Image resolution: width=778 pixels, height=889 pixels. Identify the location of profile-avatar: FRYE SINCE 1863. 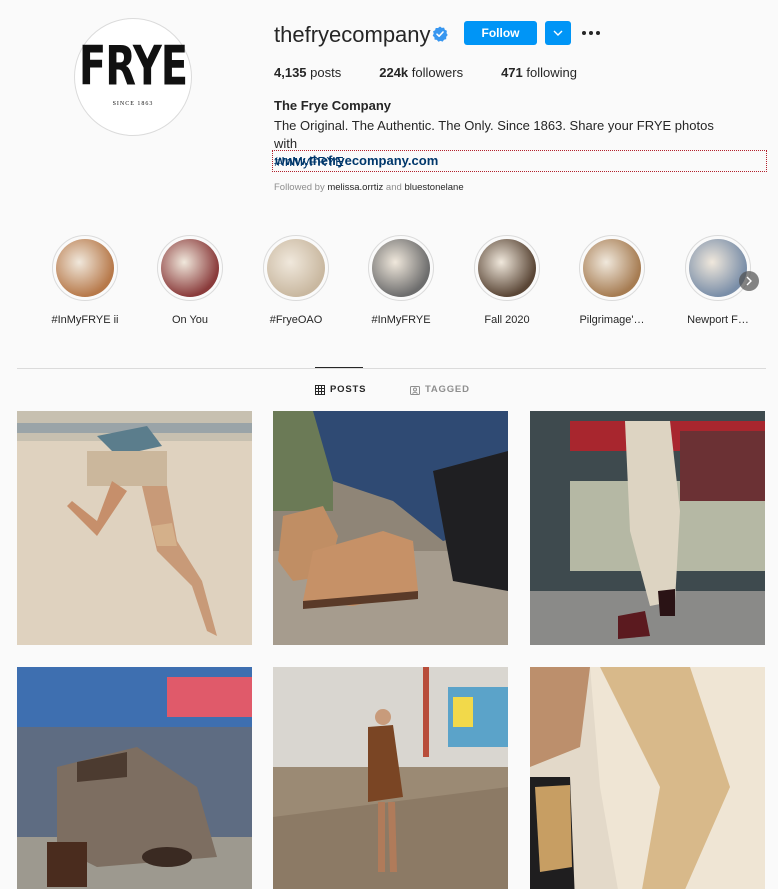
(133, 77).